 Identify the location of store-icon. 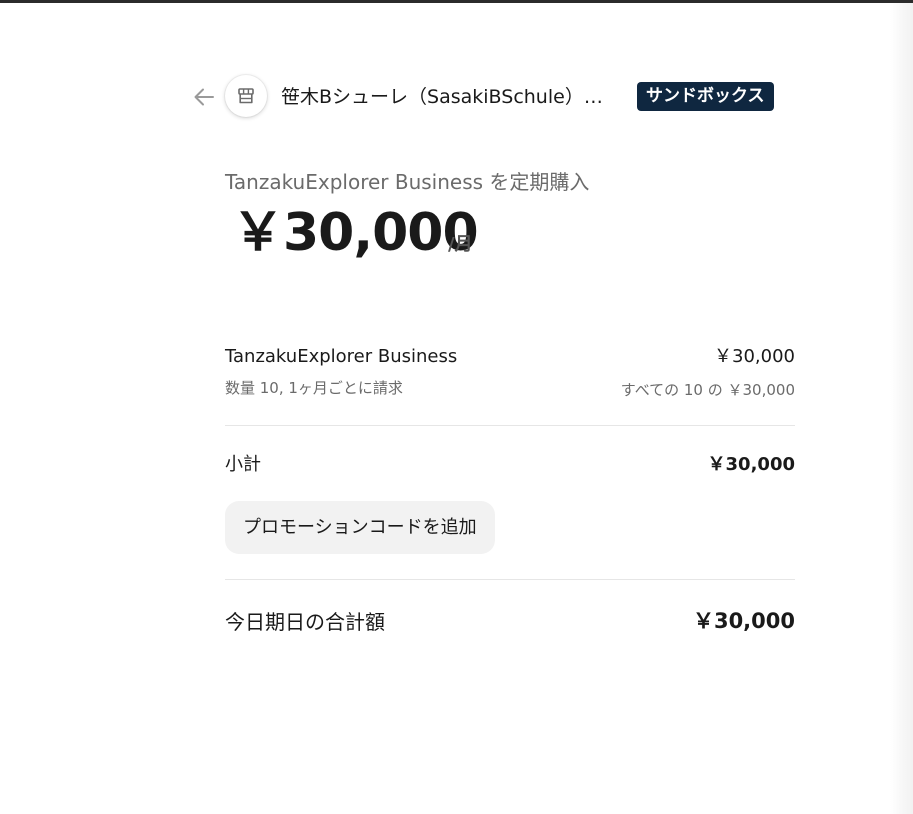
(246, 96).